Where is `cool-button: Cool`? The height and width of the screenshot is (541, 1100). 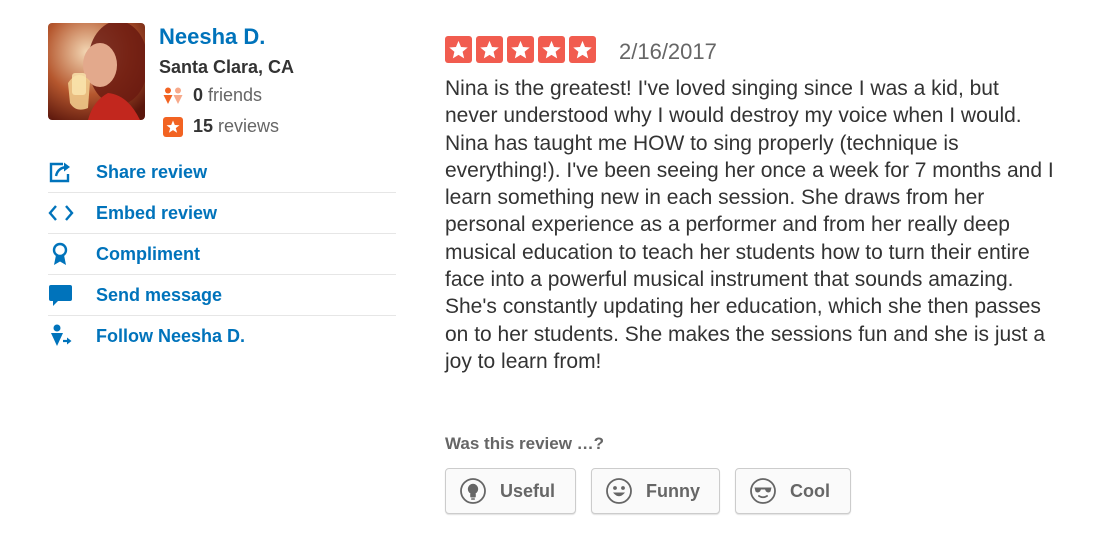 cool-button: Cool is located at coordinates (793, 491).